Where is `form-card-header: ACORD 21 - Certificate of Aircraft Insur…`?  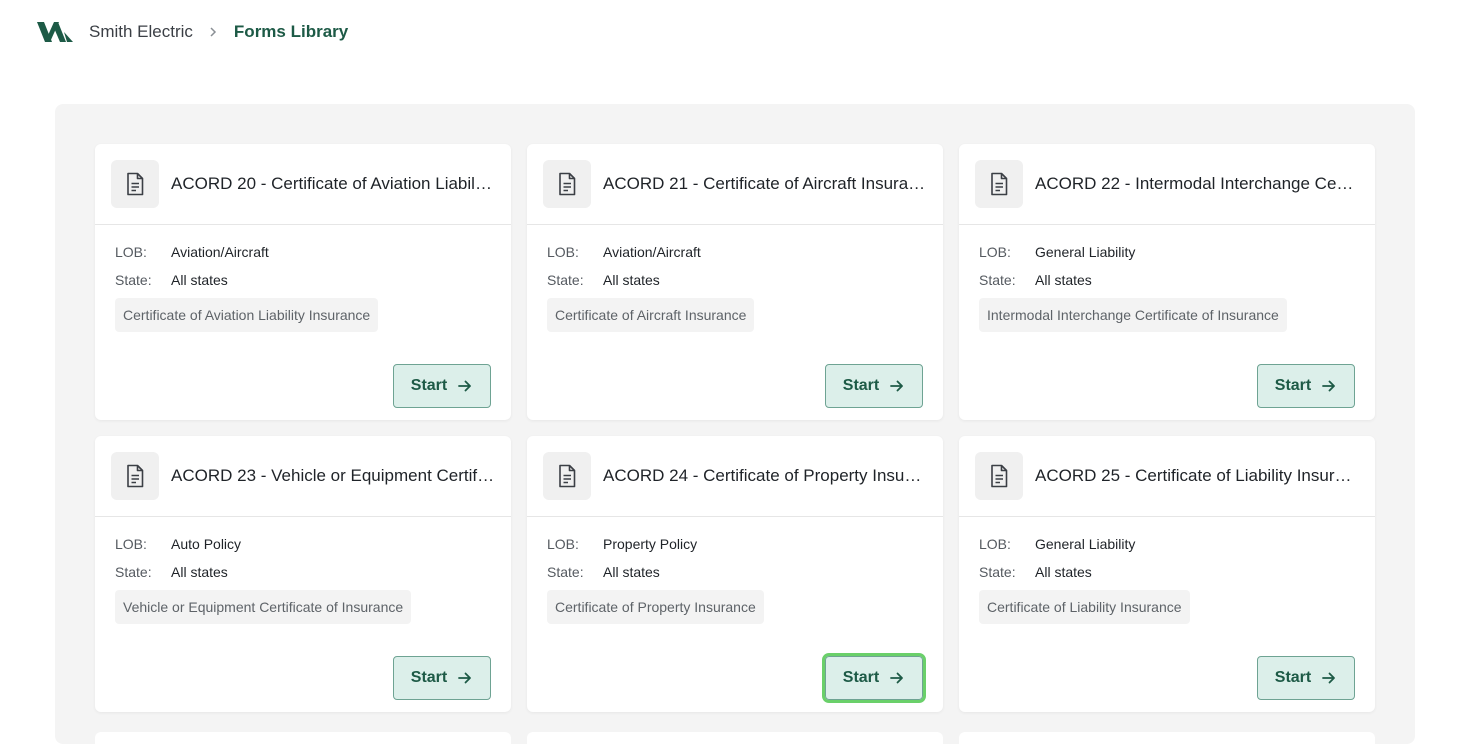 form-card-header: ACORD 21 - Certificate of Aircraft Insur… is located at coordinates (735, 184).